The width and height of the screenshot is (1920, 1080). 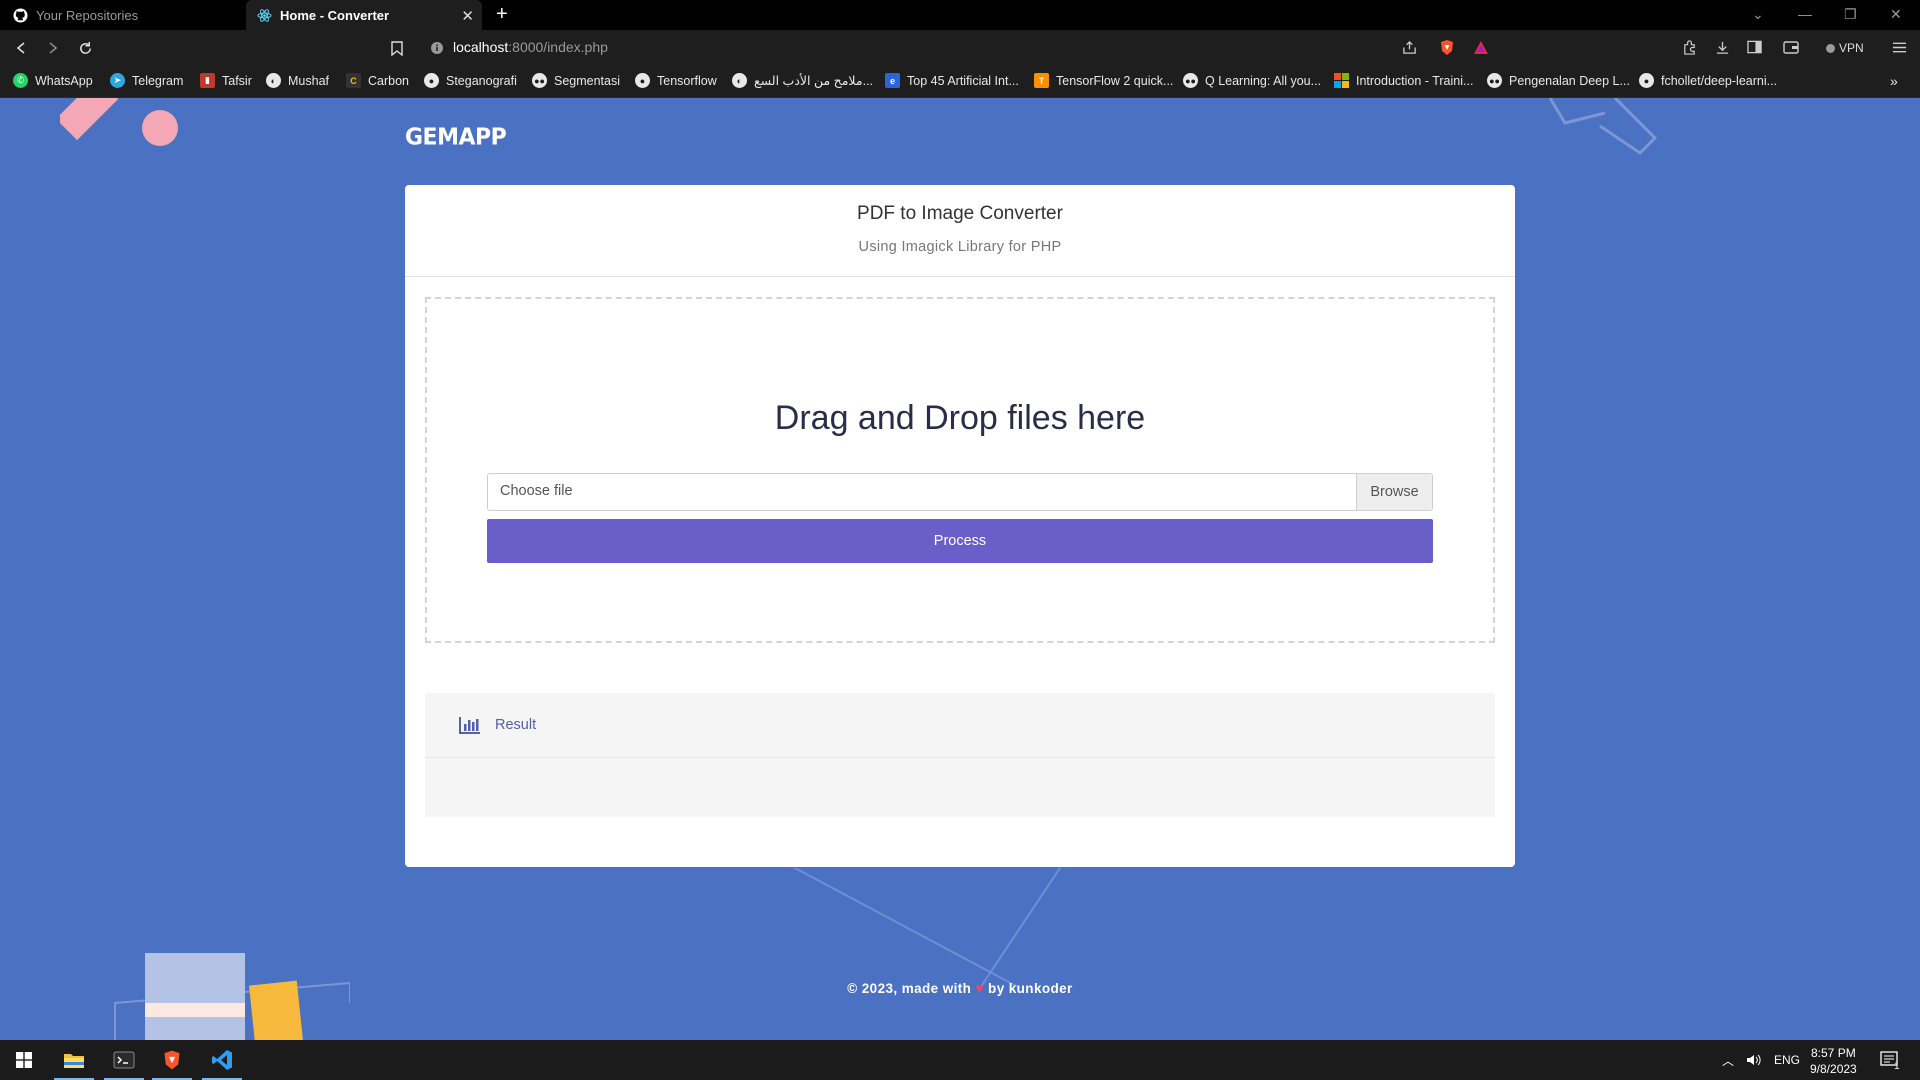 What do you see at coordinates (1896, 14) in the screenshot?
I see `close-window-button: ✕` at bounding box center [1896, 14].